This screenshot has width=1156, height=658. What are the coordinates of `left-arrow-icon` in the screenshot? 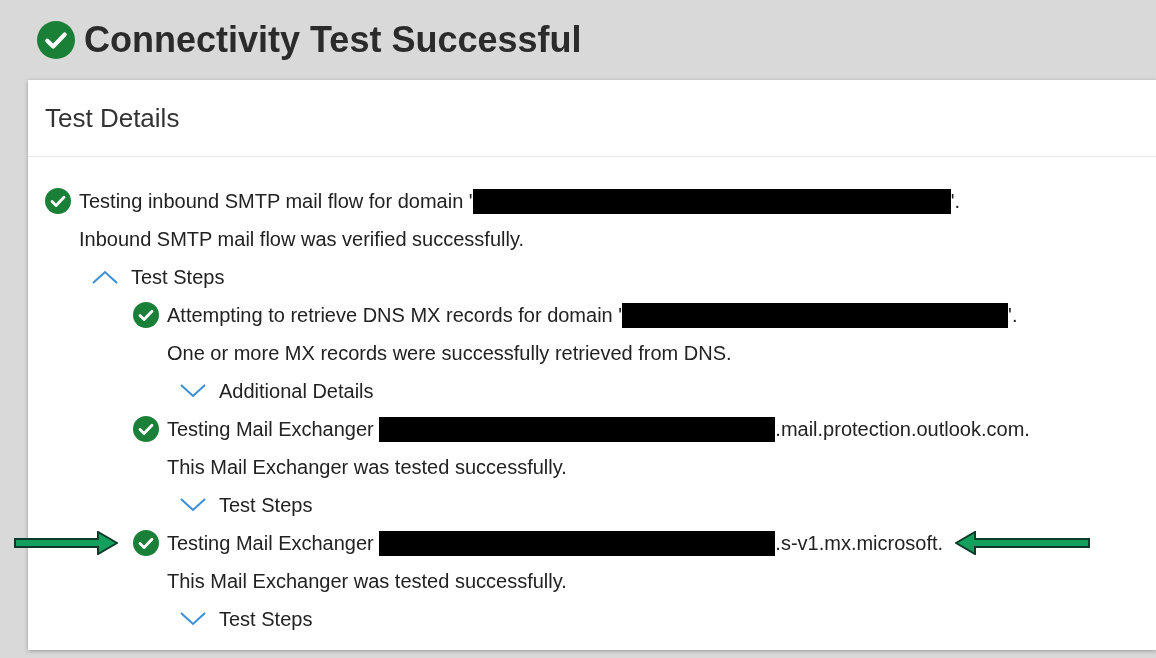 It's located at (1023, 543).